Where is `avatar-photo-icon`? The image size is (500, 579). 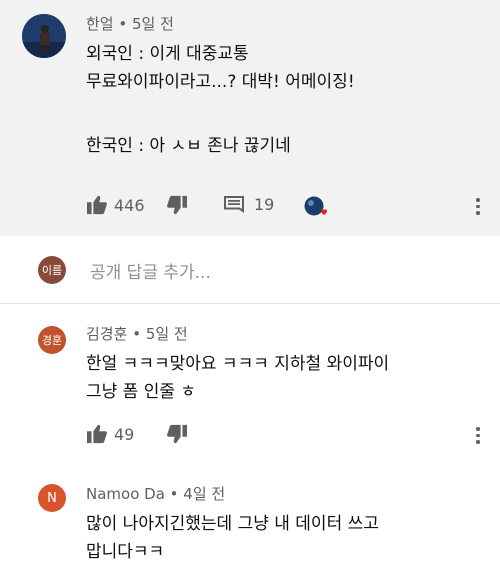 avatar-photo-icon is located at coordinates (44, 36).